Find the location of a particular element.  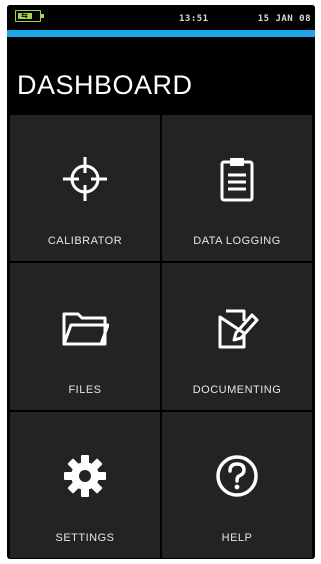

data-logging-tile: DATA LOGGING is located at coordinates (237, 188).